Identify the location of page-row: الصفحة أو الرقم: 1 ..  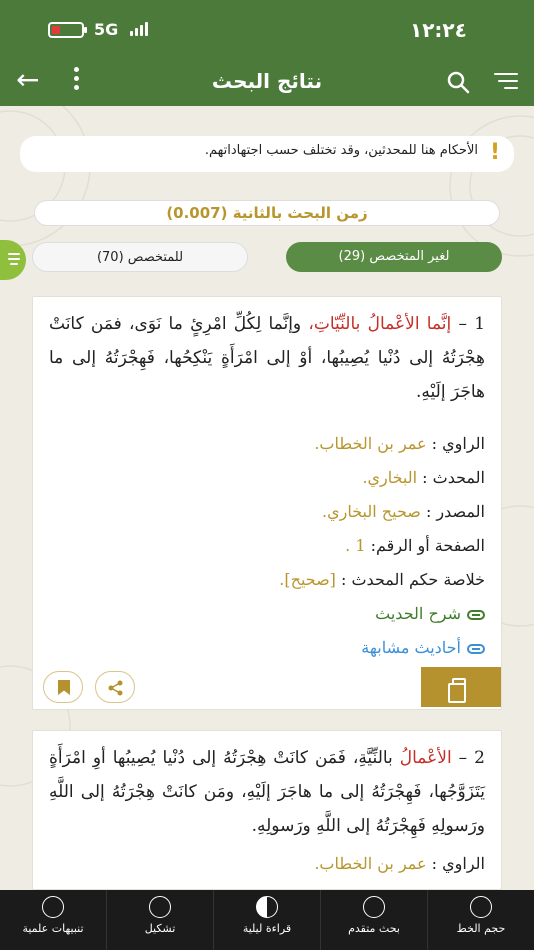
(415, 545).